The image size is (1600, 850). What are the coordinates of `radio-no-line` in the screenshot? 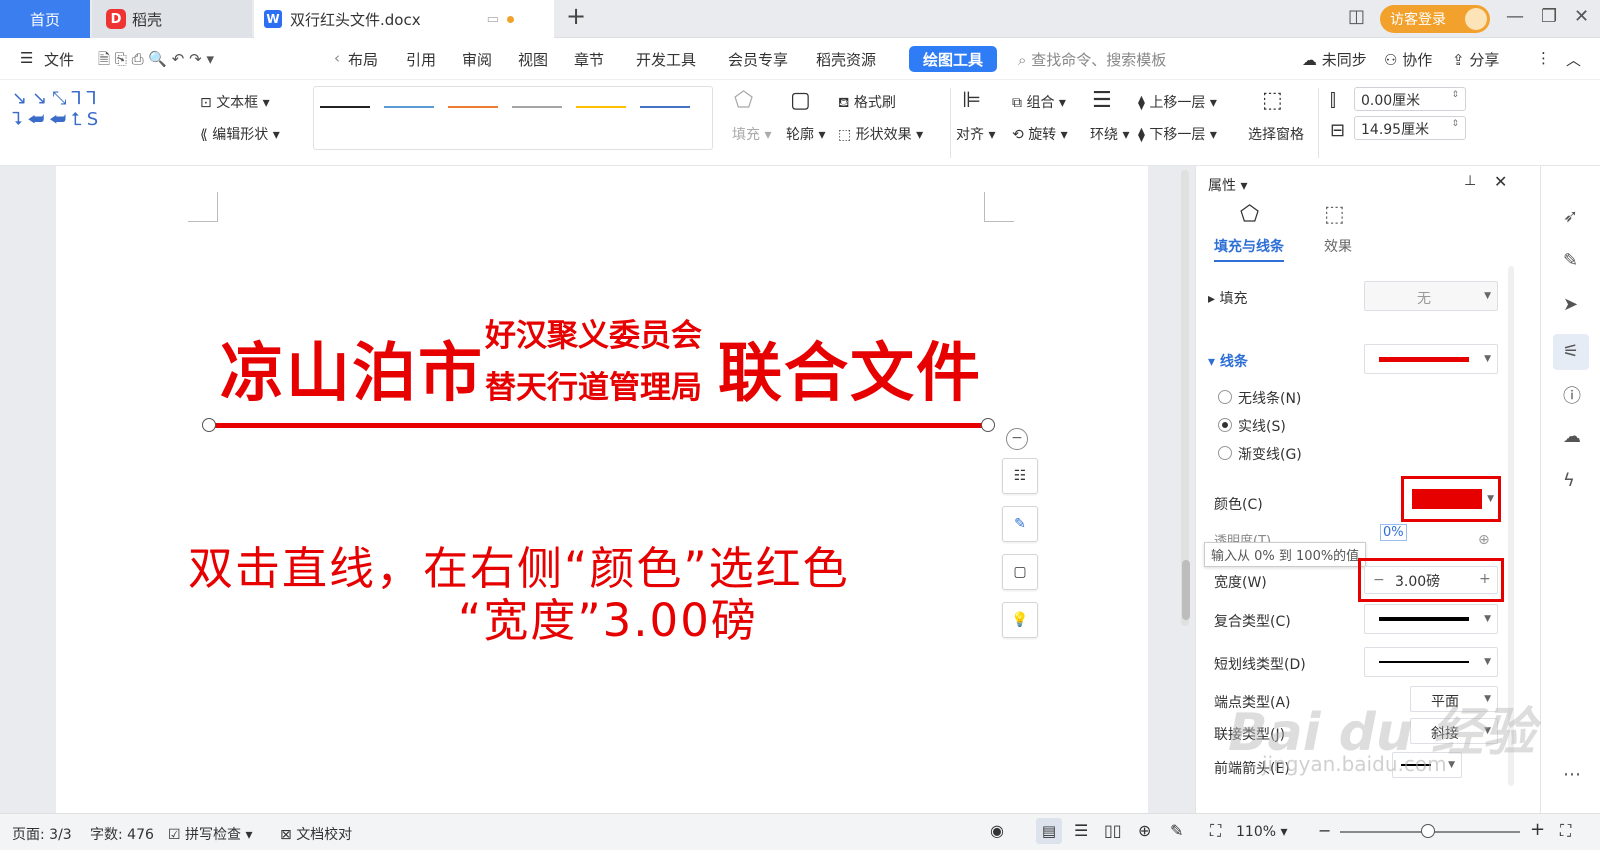 It's located at (1225, 397).